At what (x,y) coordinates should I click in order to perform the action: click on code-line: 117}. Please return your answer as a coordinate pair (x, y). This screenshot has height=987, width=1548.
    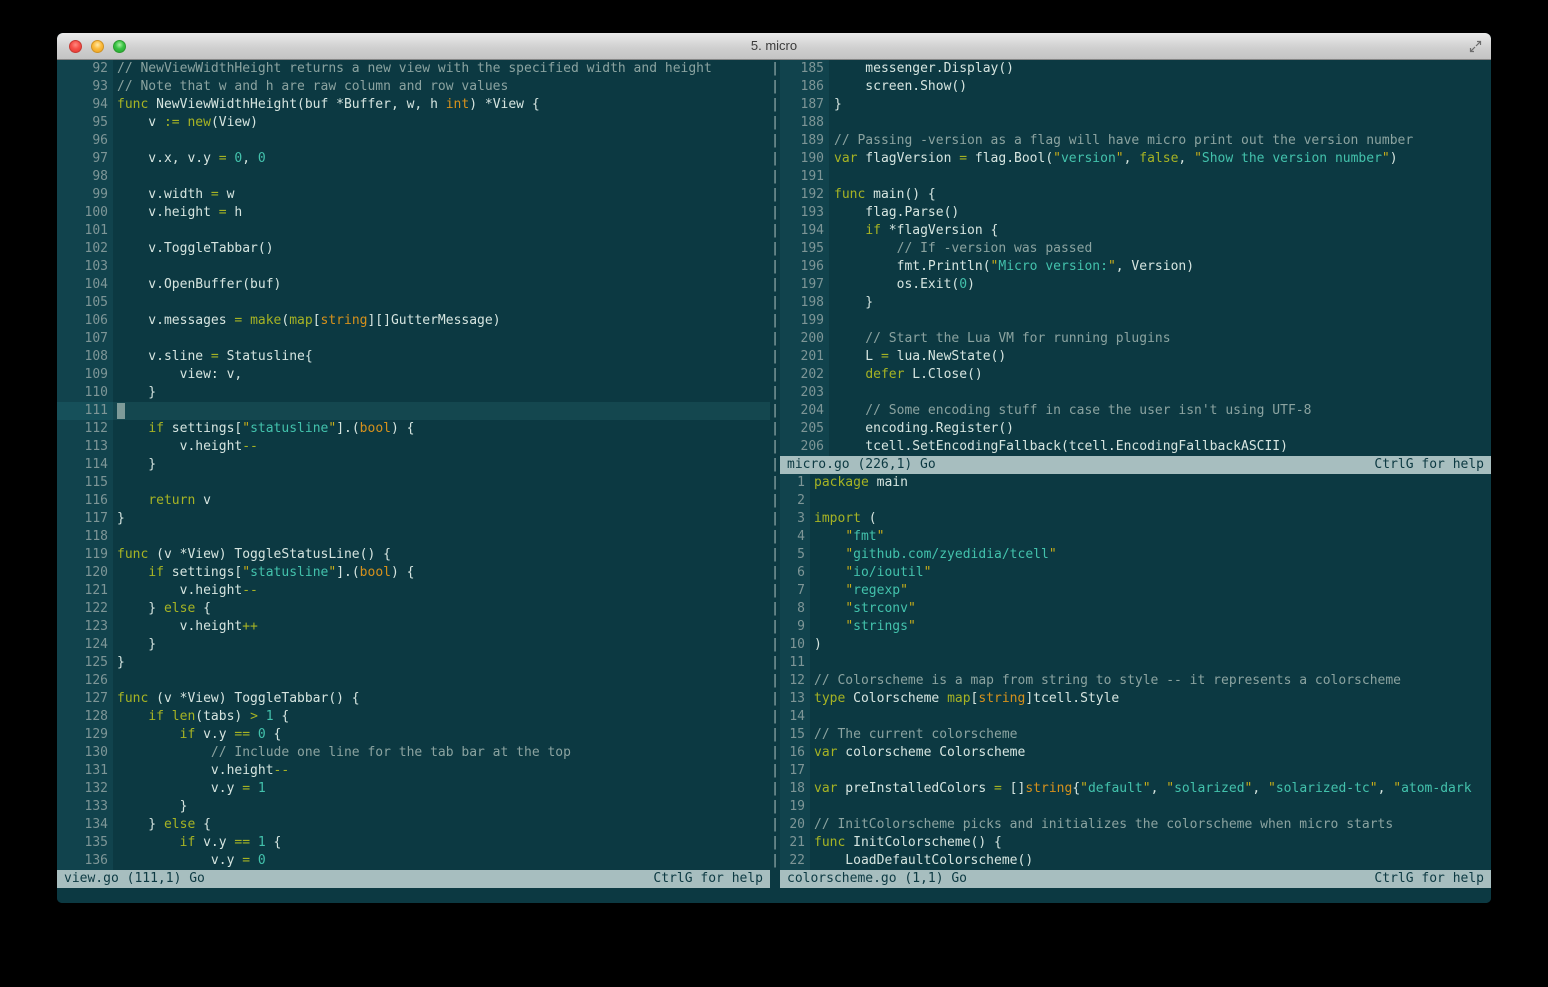
    Looking at the image, I should click on (413, 519).